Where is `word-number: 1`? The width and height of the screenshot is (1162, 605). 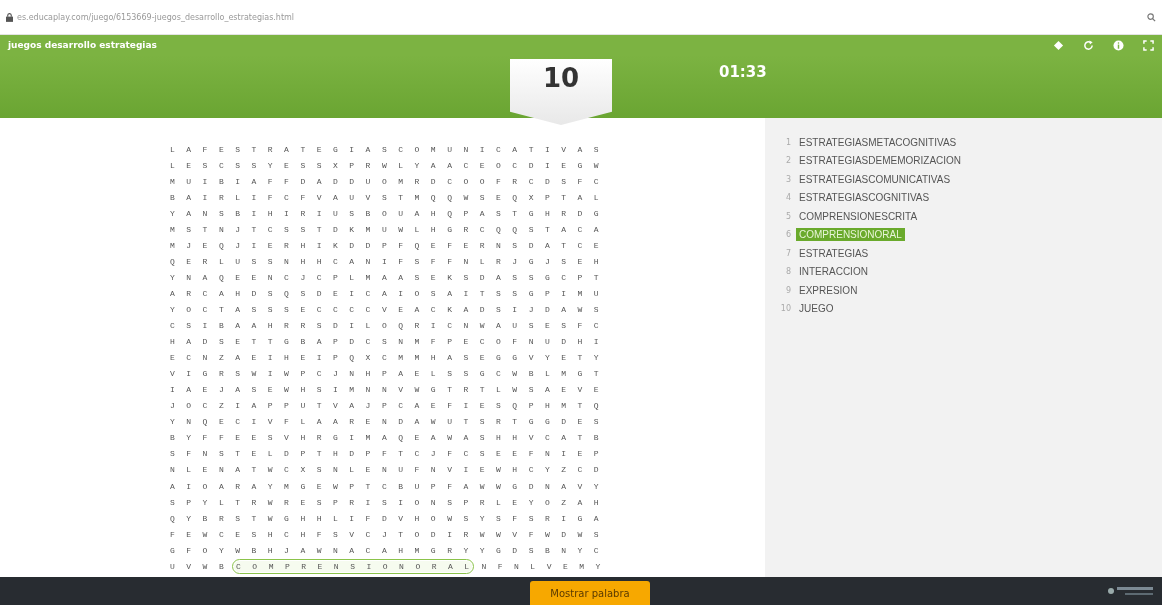
word-number: 1 is located at coordinates (787, 142).